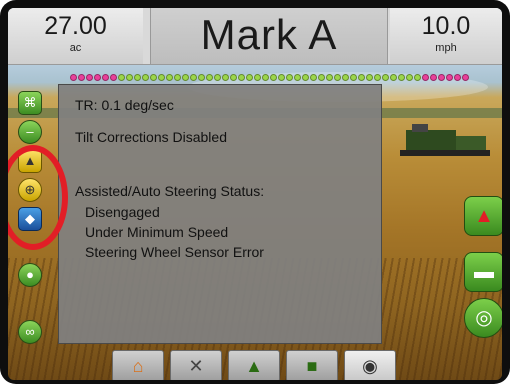 This screenshot has width=510, height=384. What do you see at coordinates (122, 212) in the screenshot?
I see `steering-state-disengaged: Disengaged` at bounding box center [122, 212].